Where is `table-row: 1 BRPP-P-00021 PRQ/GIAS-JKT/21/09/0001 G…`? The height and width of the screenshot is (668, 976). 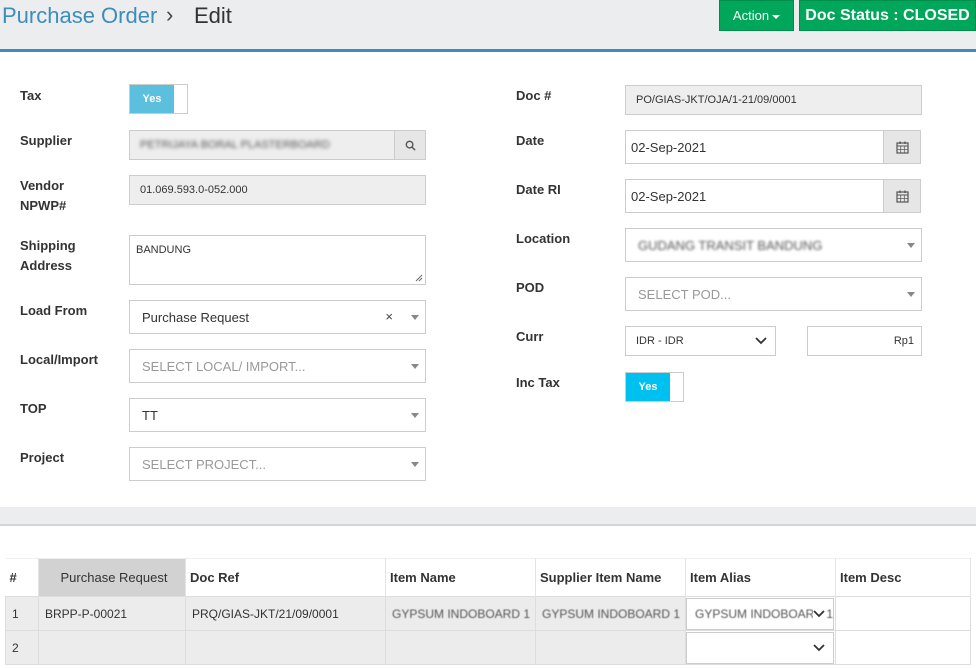
table-row: 1 BRPP-P-00021 PRQ/GIAS-JKT/21/09/0001 G… is located at coordinates (488, 613).